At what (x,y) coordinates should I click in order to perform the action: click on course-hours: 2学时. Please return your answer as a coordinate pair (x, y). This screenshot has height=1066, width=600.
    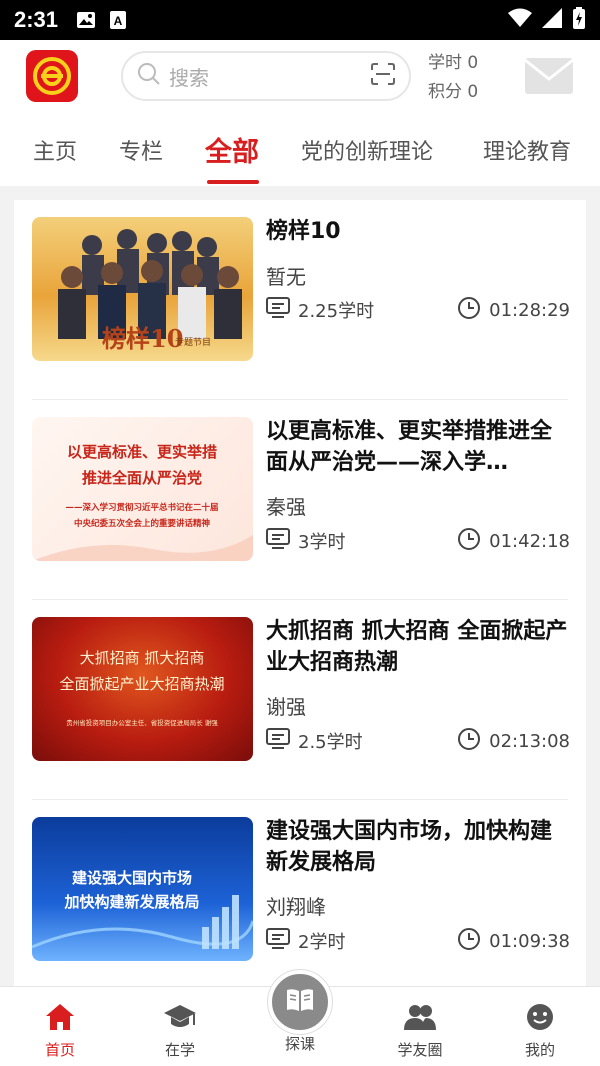
    Looking at the image, I should click on (322, 942).